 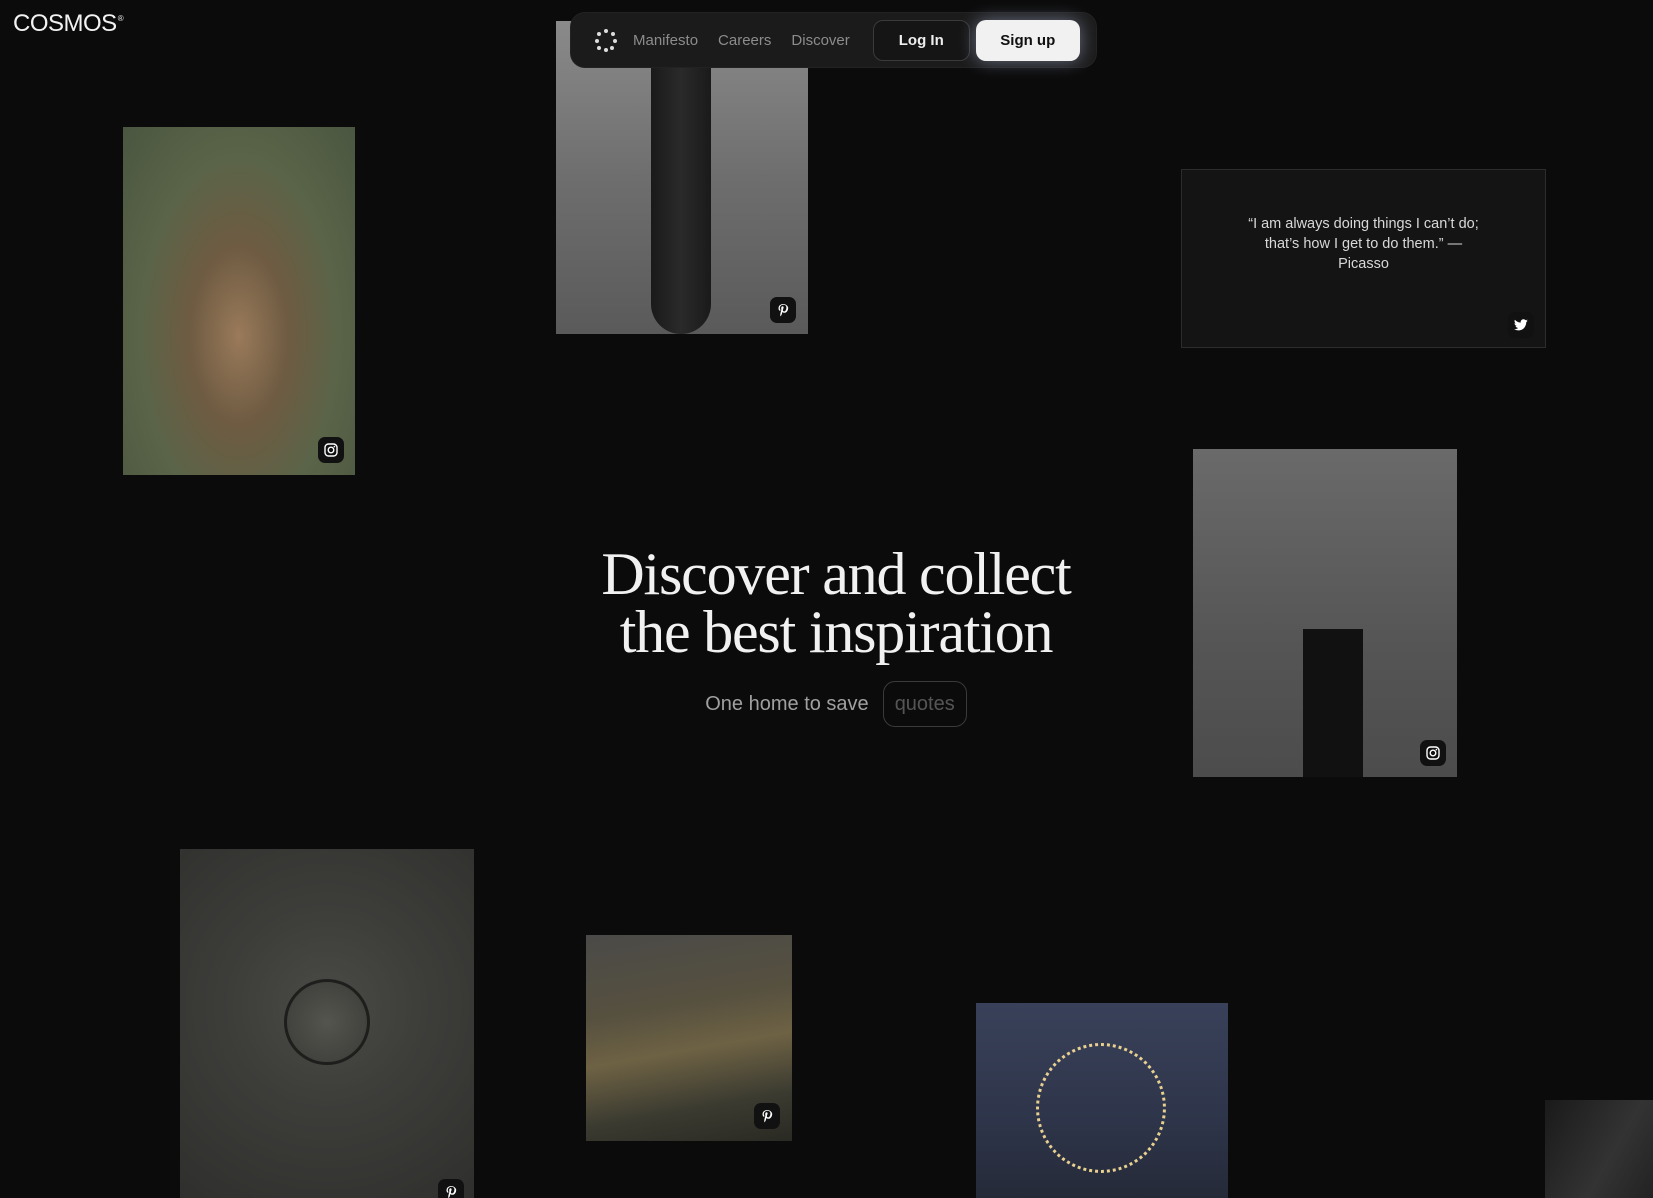 What do you see at coordinates (65, 23) in the screenshot?
I see `brand-name: COSMOS` at bounding box center [65, 23].